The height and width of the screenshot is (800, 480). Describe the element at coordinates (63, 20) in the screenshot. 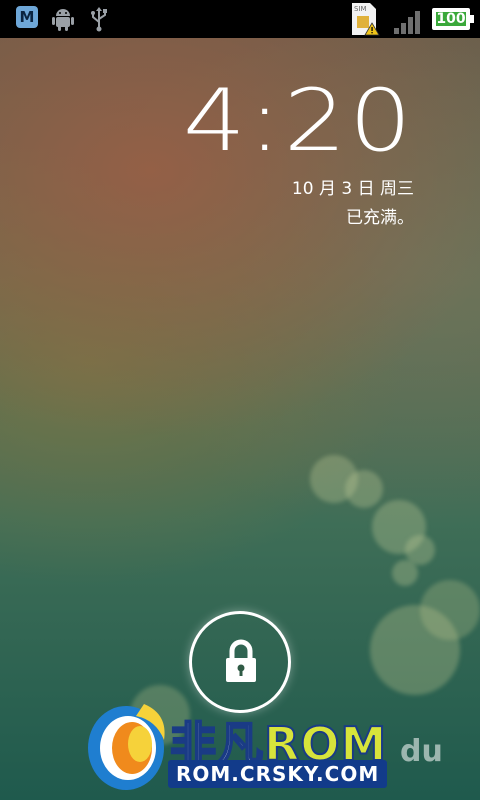

I see `android-debug-icon` at that location.